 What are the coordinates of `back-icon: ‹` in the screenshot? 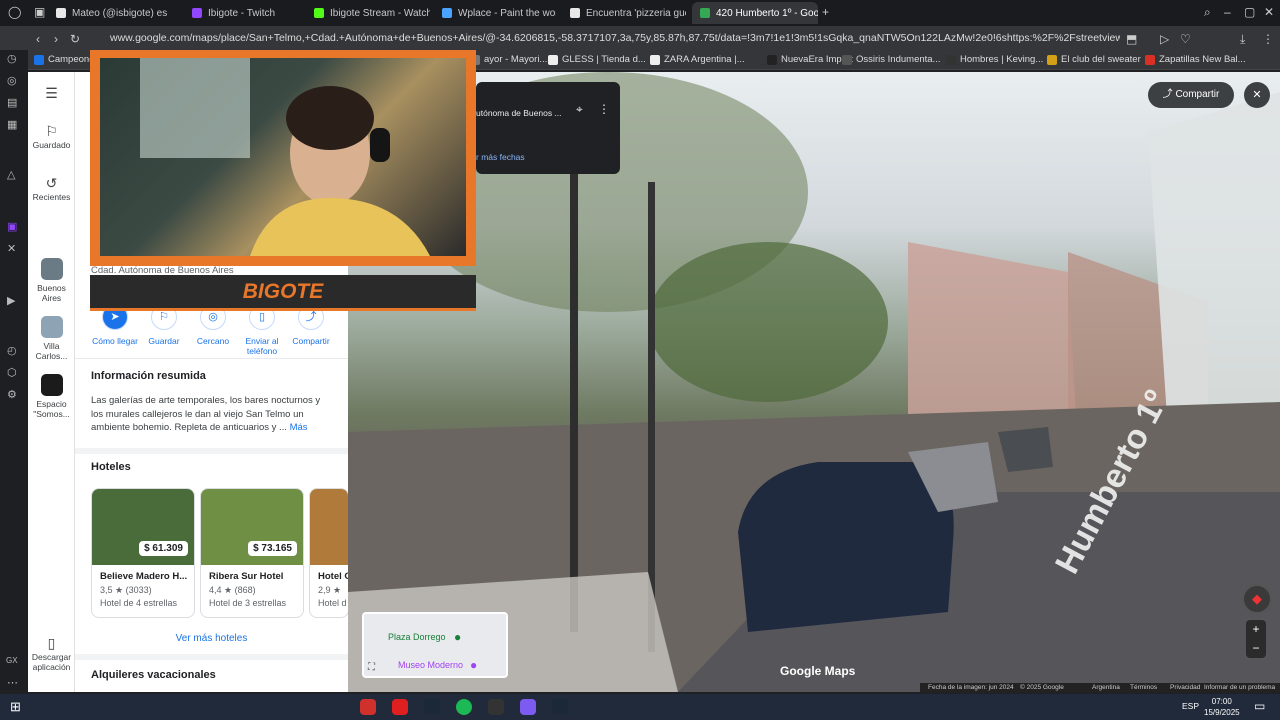 It's located at (38, 39).